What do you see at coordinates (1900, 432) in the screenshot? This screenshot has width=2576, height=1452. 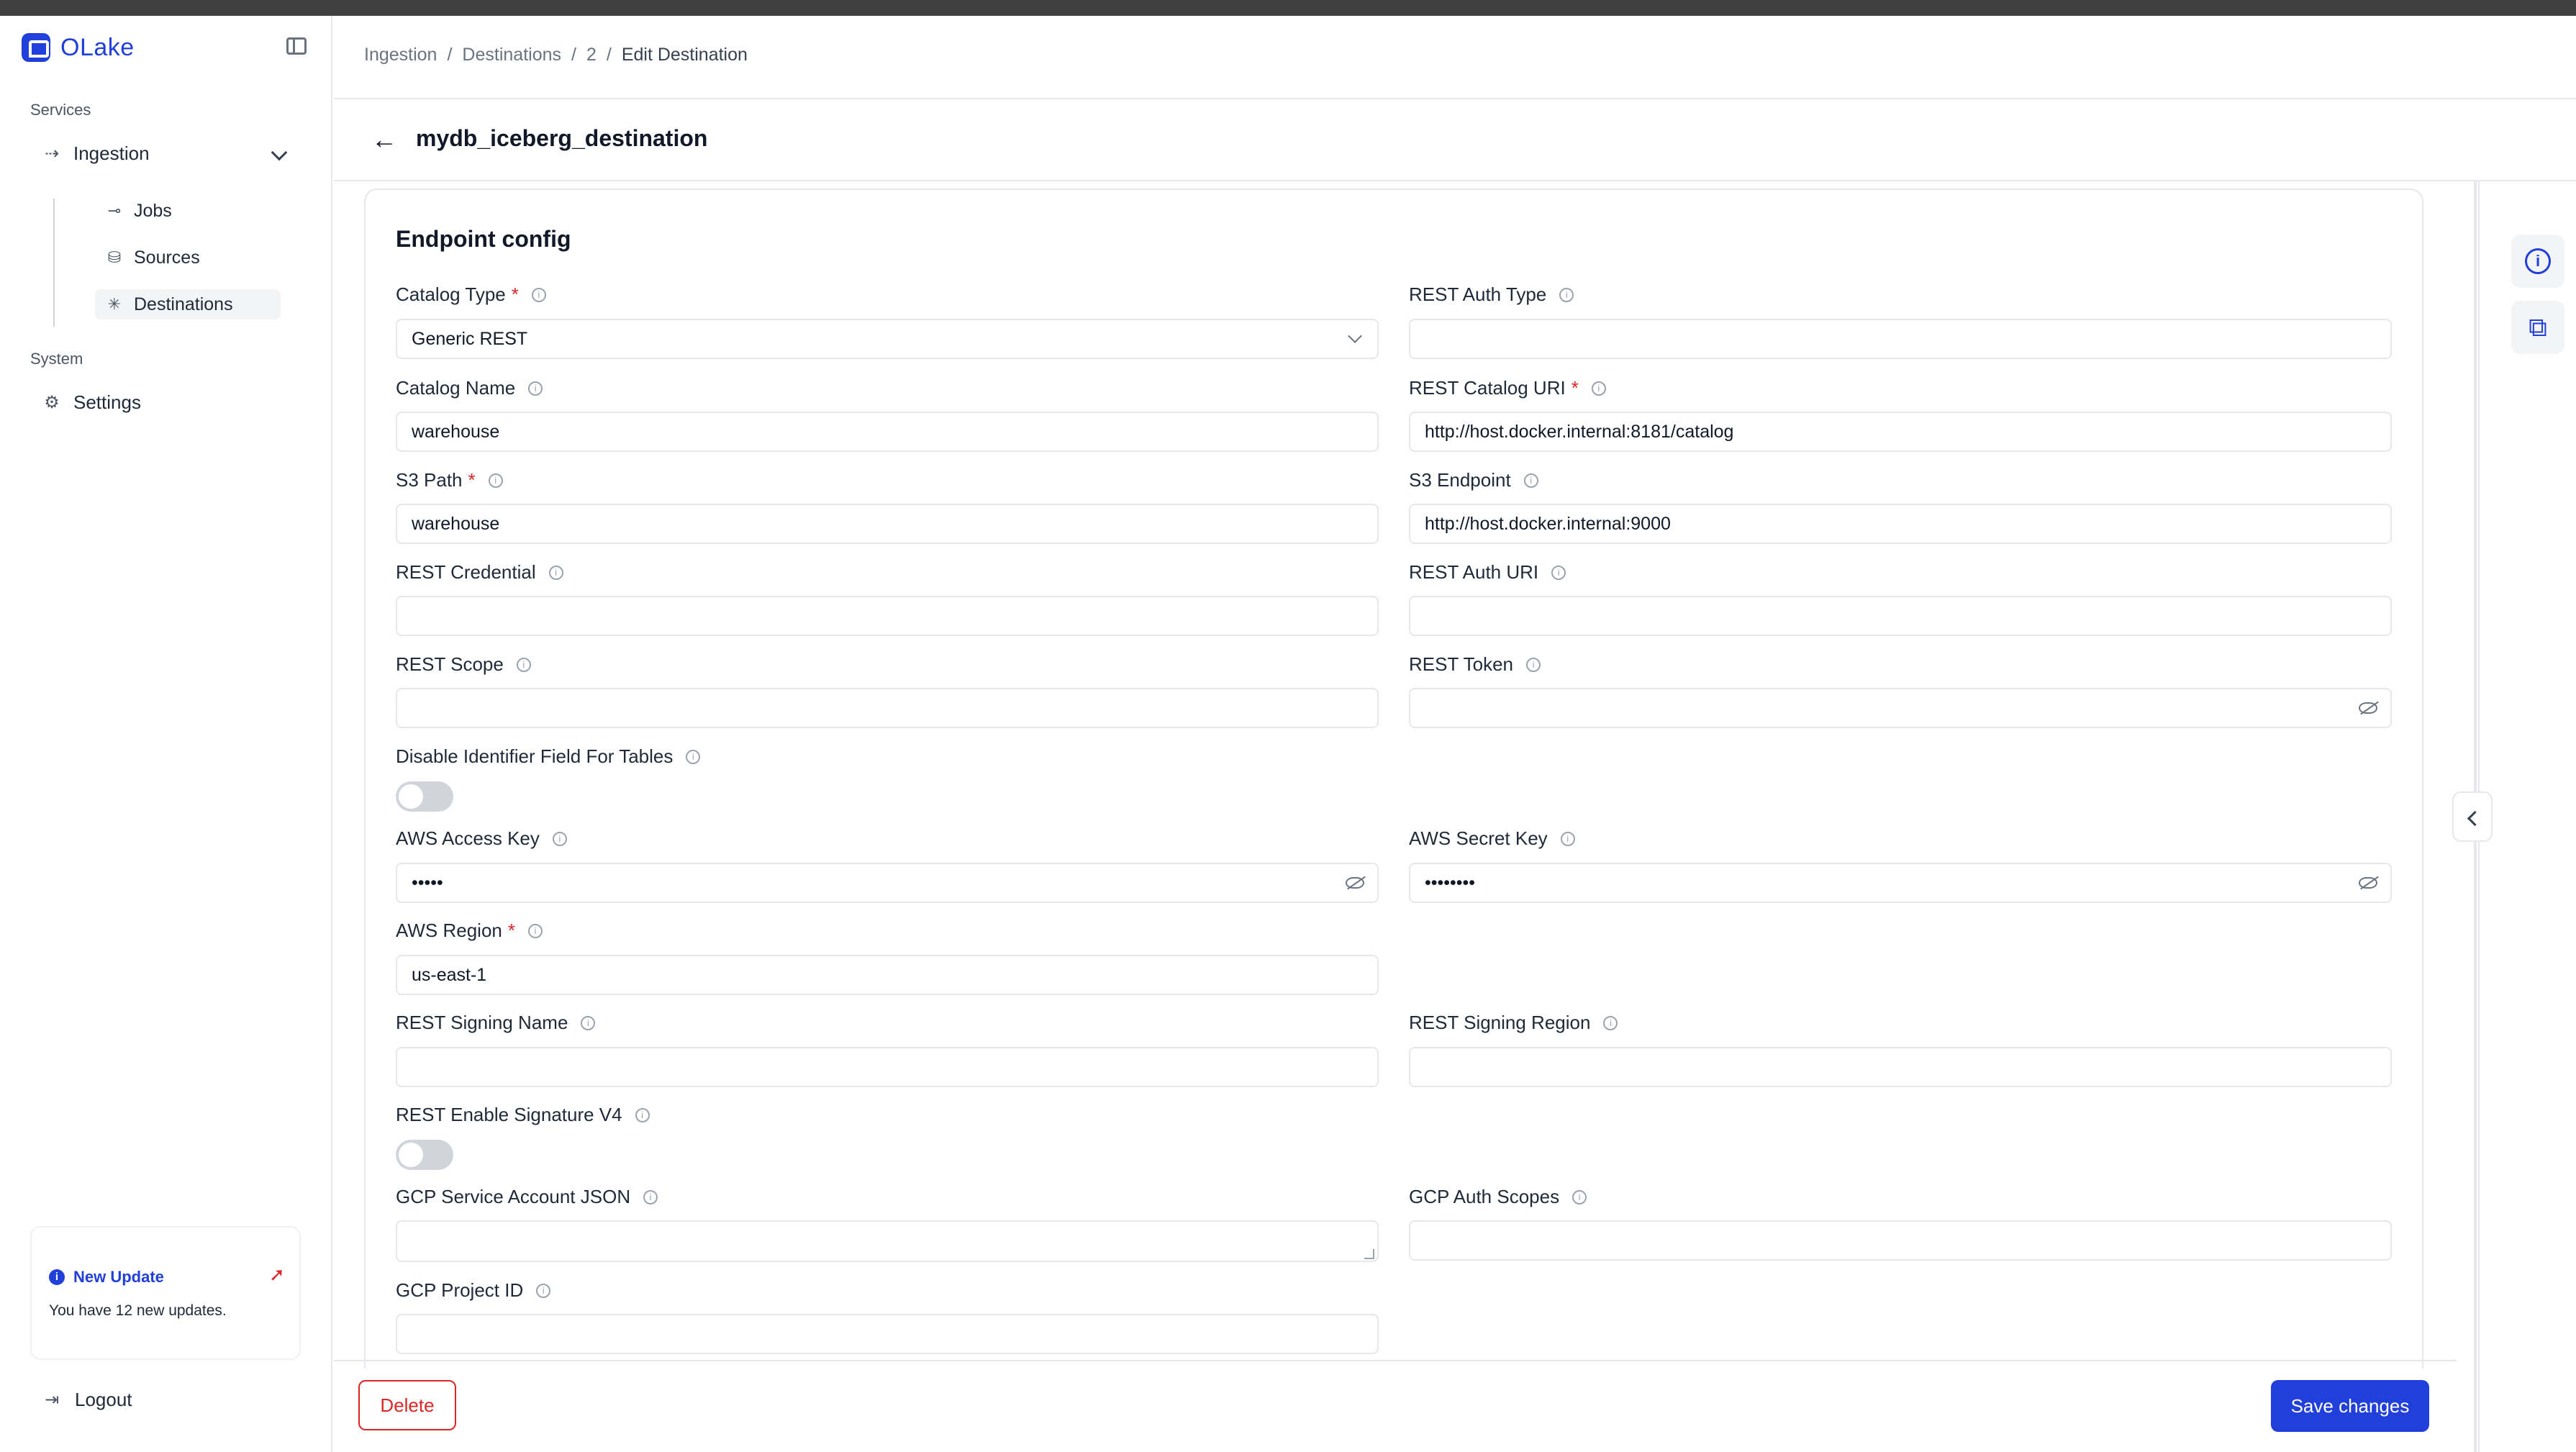 I see `rest-catalog-uri-input: http://host.docker.internal:8181/catalog` at bounding box center [1900, 432].